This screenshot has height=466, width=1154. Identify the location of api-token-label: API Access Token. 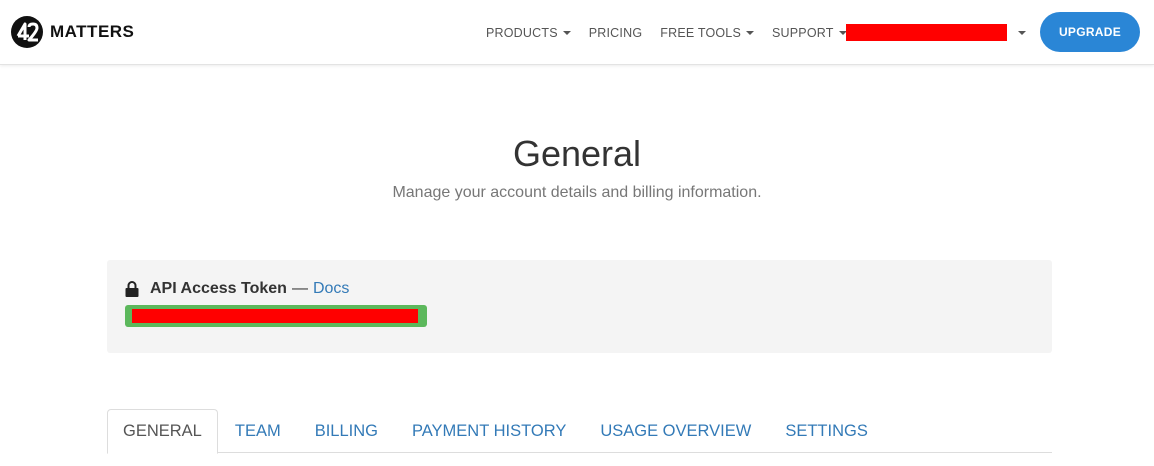
(218, 288).